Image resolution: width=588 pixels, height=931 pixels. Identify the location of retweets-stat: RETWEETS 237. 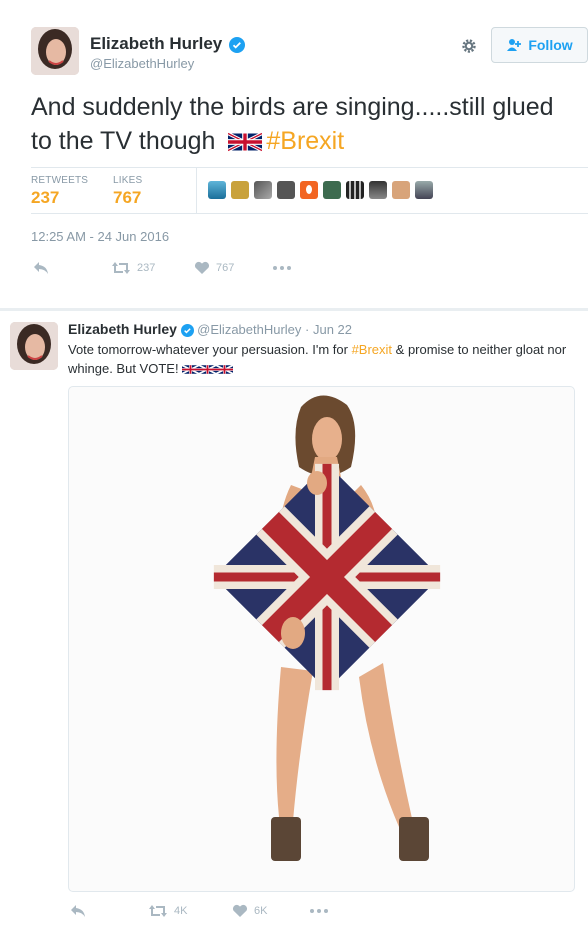
(59, 191).